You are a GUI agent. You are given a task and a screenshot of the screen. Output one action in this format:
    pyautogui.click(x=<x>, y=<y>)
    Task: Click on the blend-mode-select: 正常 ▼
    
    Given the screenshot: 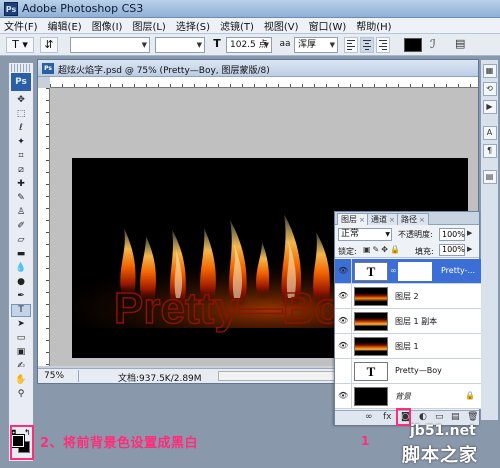 What is the action you would take?
    pyautogui.click(x=365, y=234)
    